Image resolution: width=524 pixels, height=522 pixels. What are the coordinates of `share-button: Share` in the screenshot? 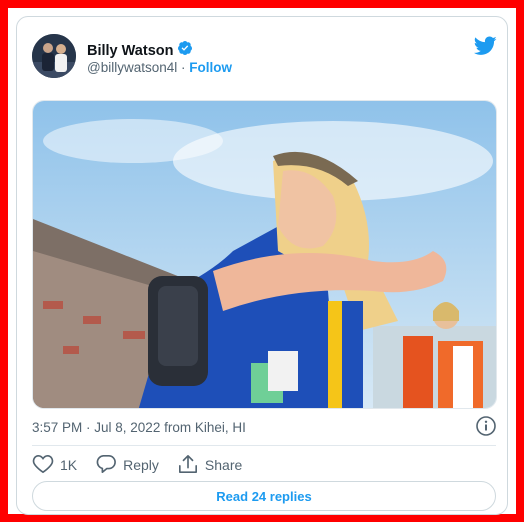 It's located at (209, 465).